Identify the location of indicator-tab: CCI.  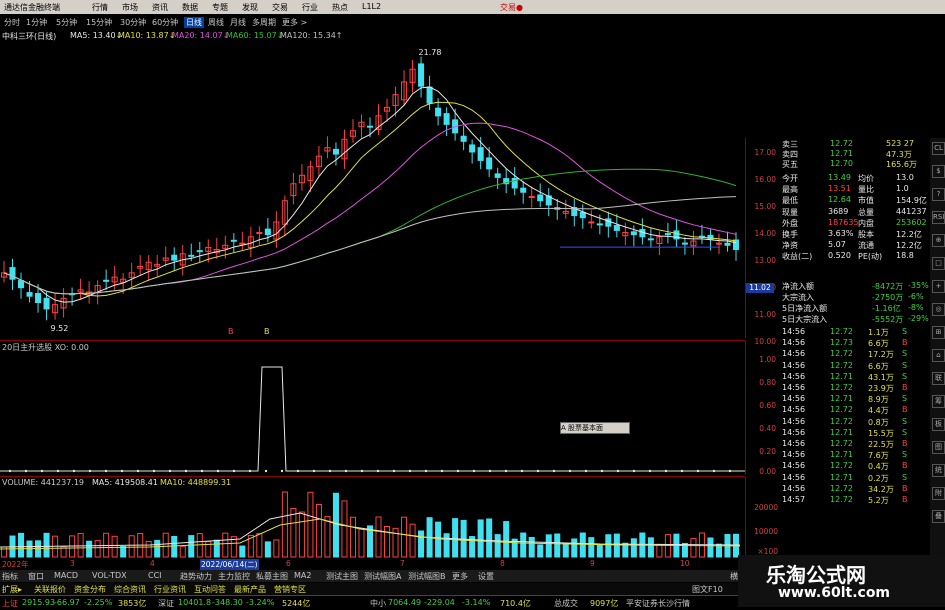
(155, 575).